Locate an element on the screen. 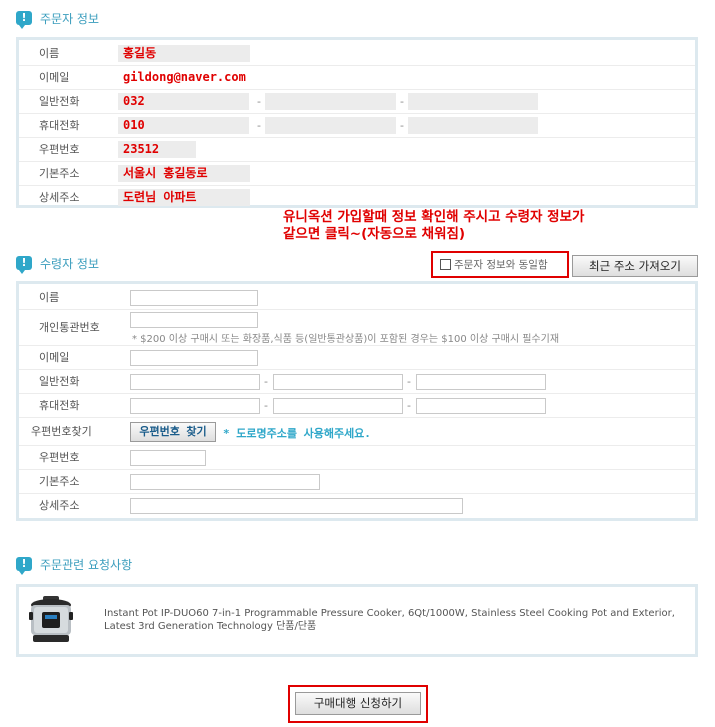  recipient-section-title: 수령자 정보 is located at coordinates (70, 263).